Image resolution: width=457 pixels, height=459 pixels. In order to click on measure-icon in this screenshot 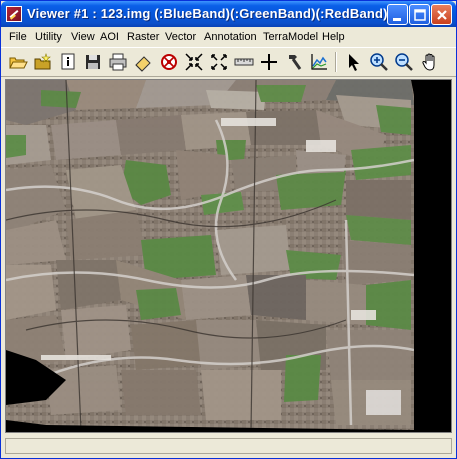, I will do `click(244, 62)`.